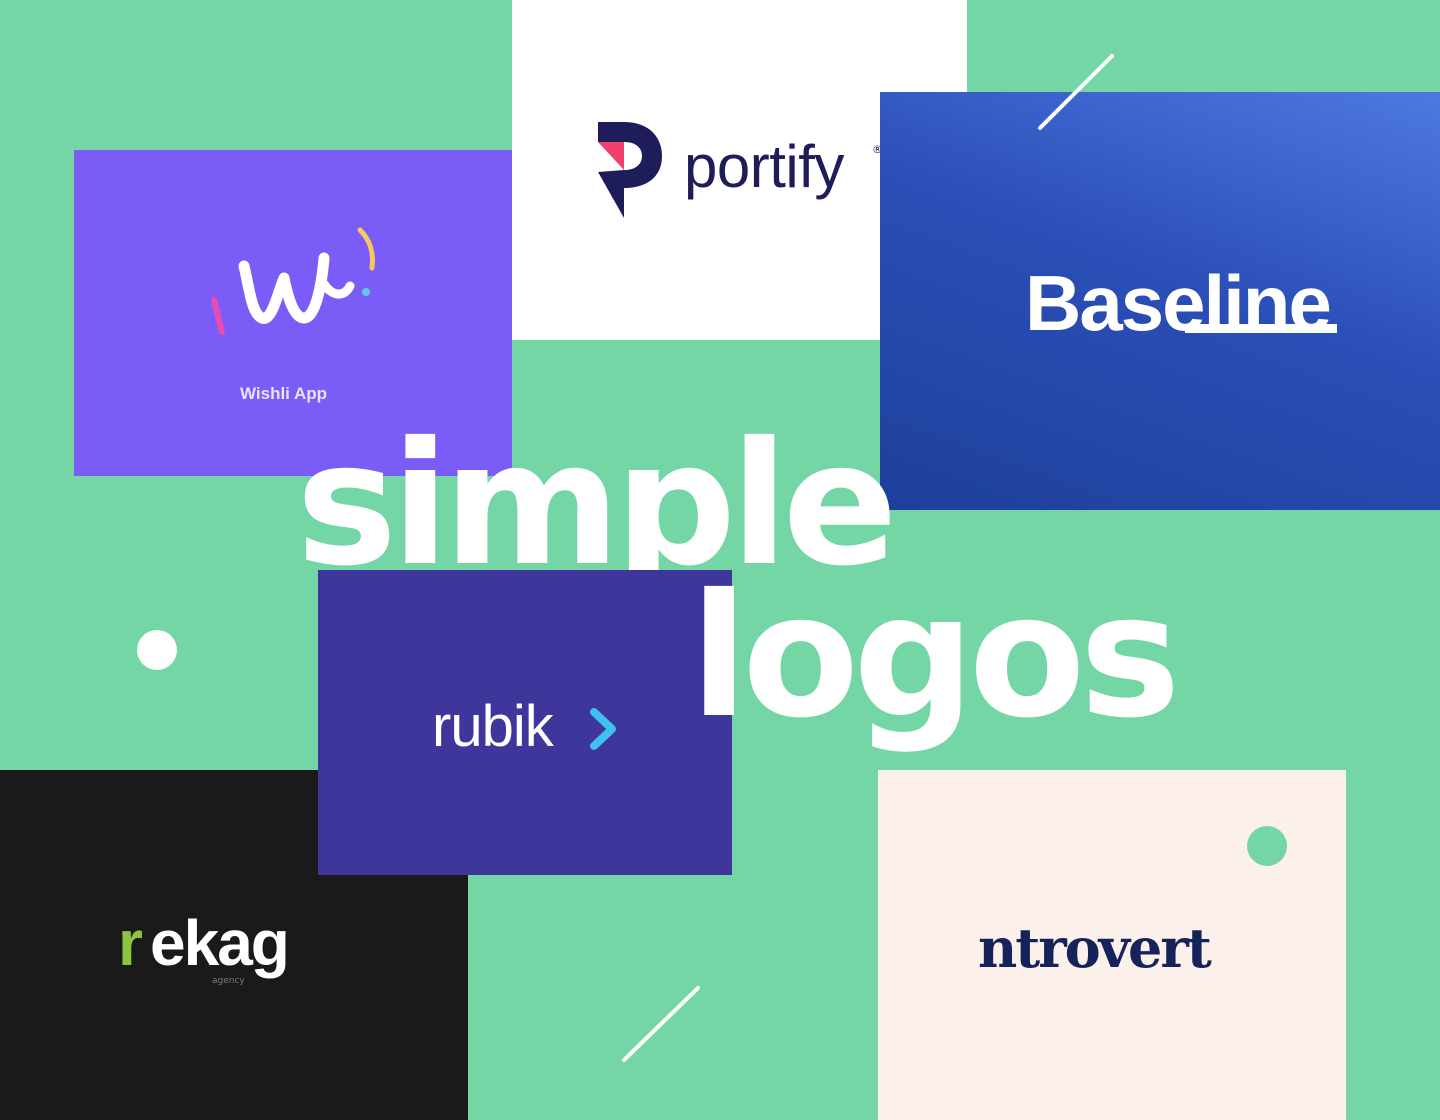 The image size is (1440, 1120). Describe the element at coordinates (935, 657) in the screenshot. I see `headline-line-2: logos` at that location.